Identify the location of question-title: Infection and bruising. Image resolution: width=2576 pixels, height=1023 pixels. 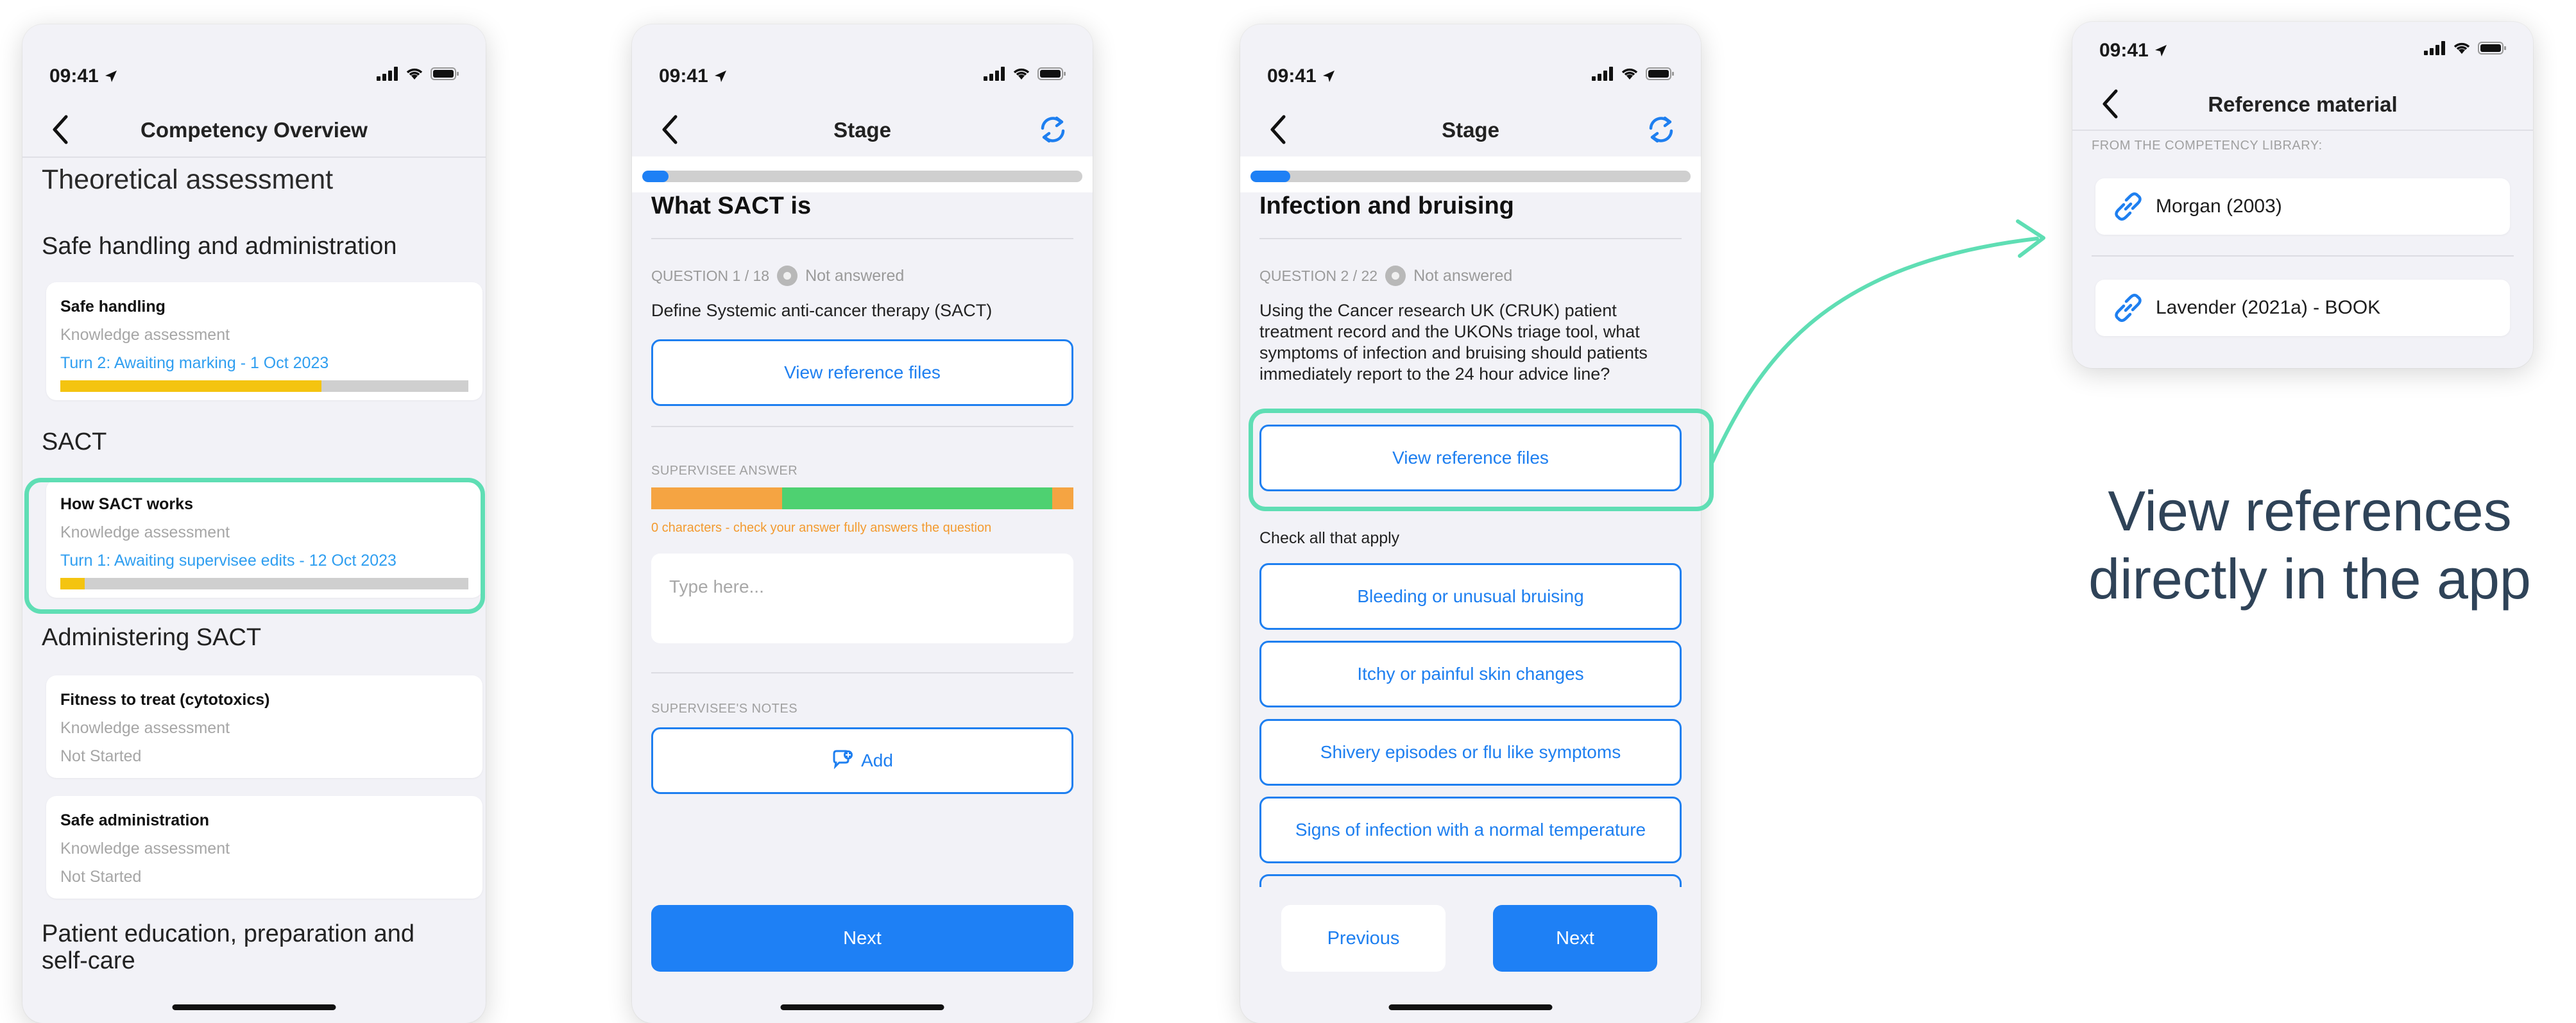
(1386, 205).